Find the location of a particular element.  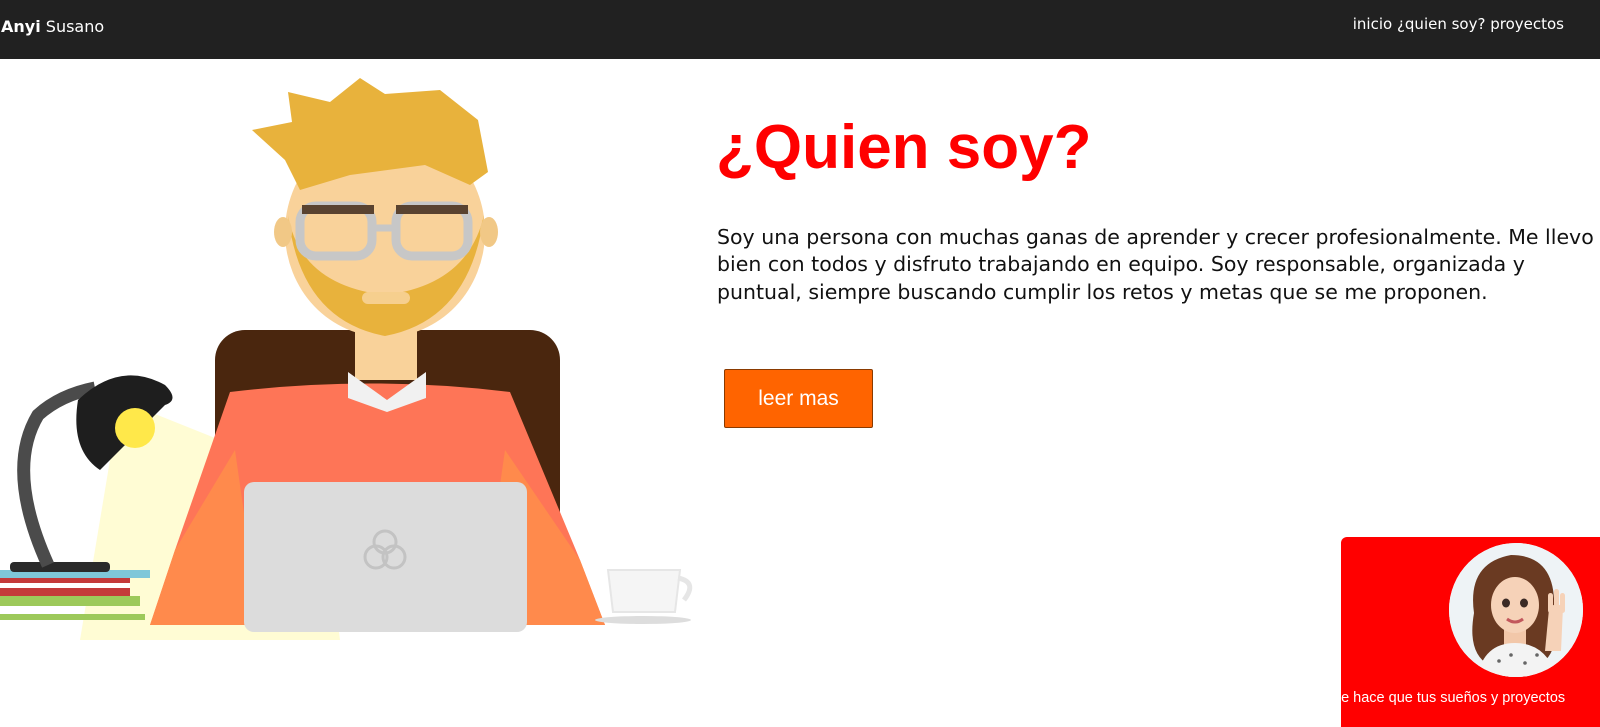

brand-first-name: Anyi is located at coordinates (21, 26).